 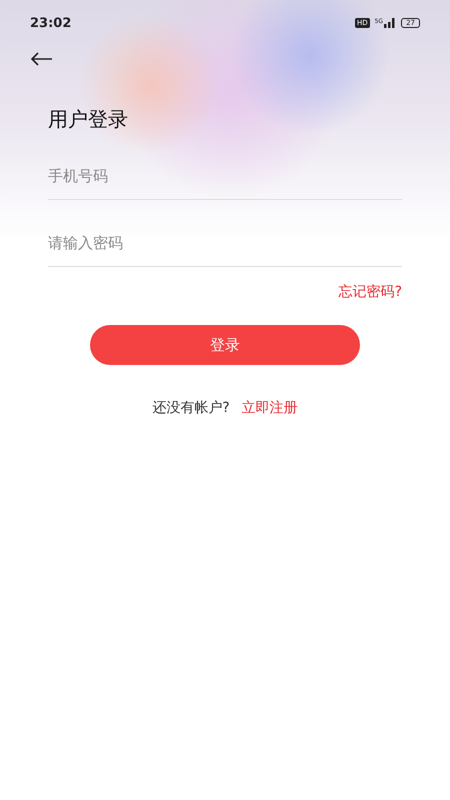 What do you see at coordinates (390, 23) in the screenshot?
I see `signal-icon` at bounding box center [390, 23].